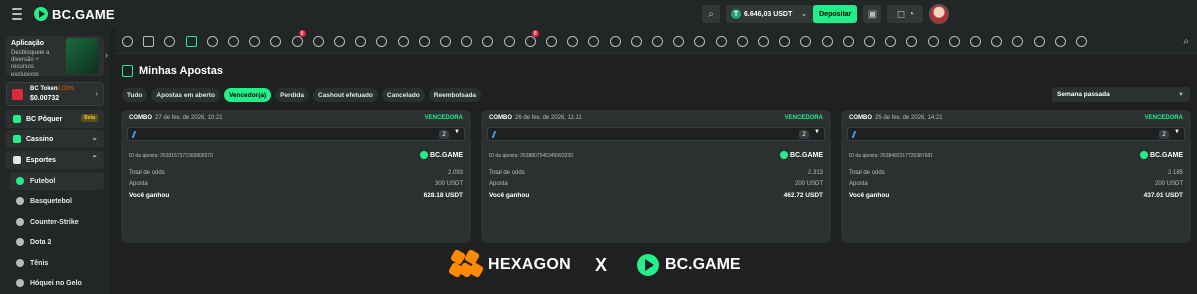 This screenshot has height=294, width=1197. I want to click on brand-logo: BC.GAME, so click(74, 14).